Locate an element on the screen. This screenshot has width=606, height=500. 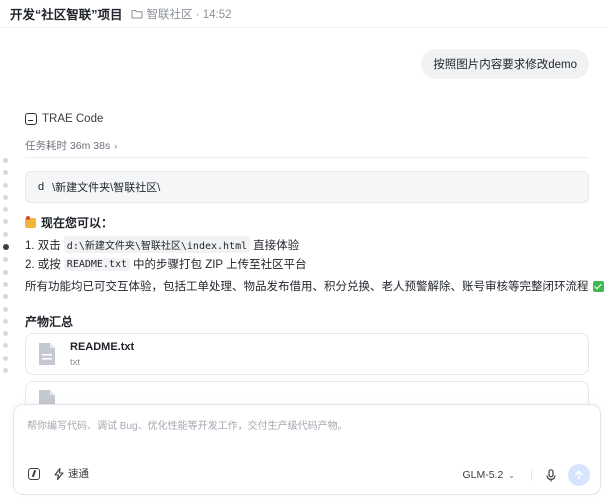
step1-code: d:\新建文件夹\智联社区\index.html is located at coordinates (157, 244).